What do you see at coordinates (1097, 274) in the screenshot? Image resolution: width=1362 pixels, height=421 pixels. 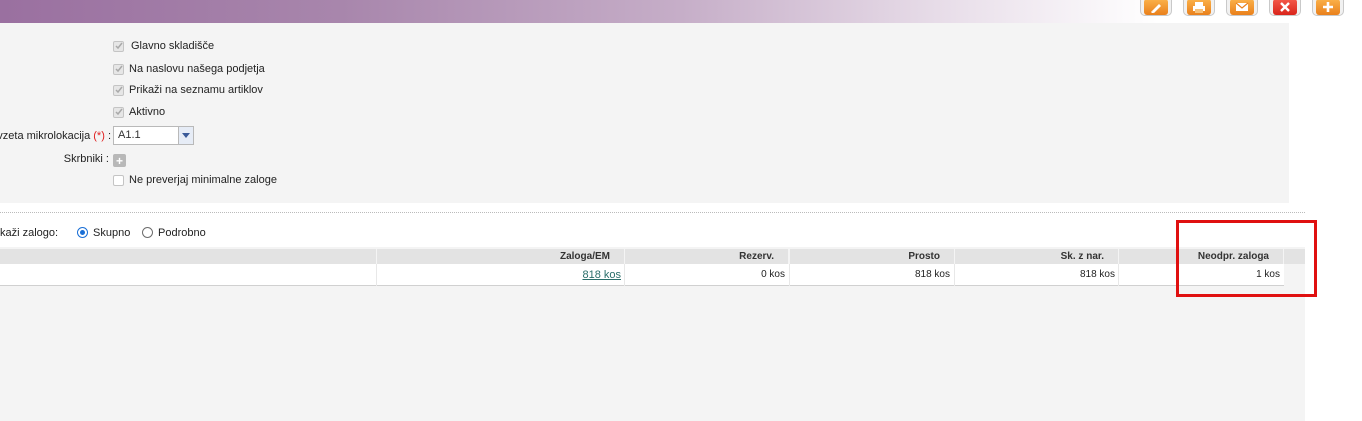 I see `cell-from-order: 818 kos` at bounding box center [1097, 274].